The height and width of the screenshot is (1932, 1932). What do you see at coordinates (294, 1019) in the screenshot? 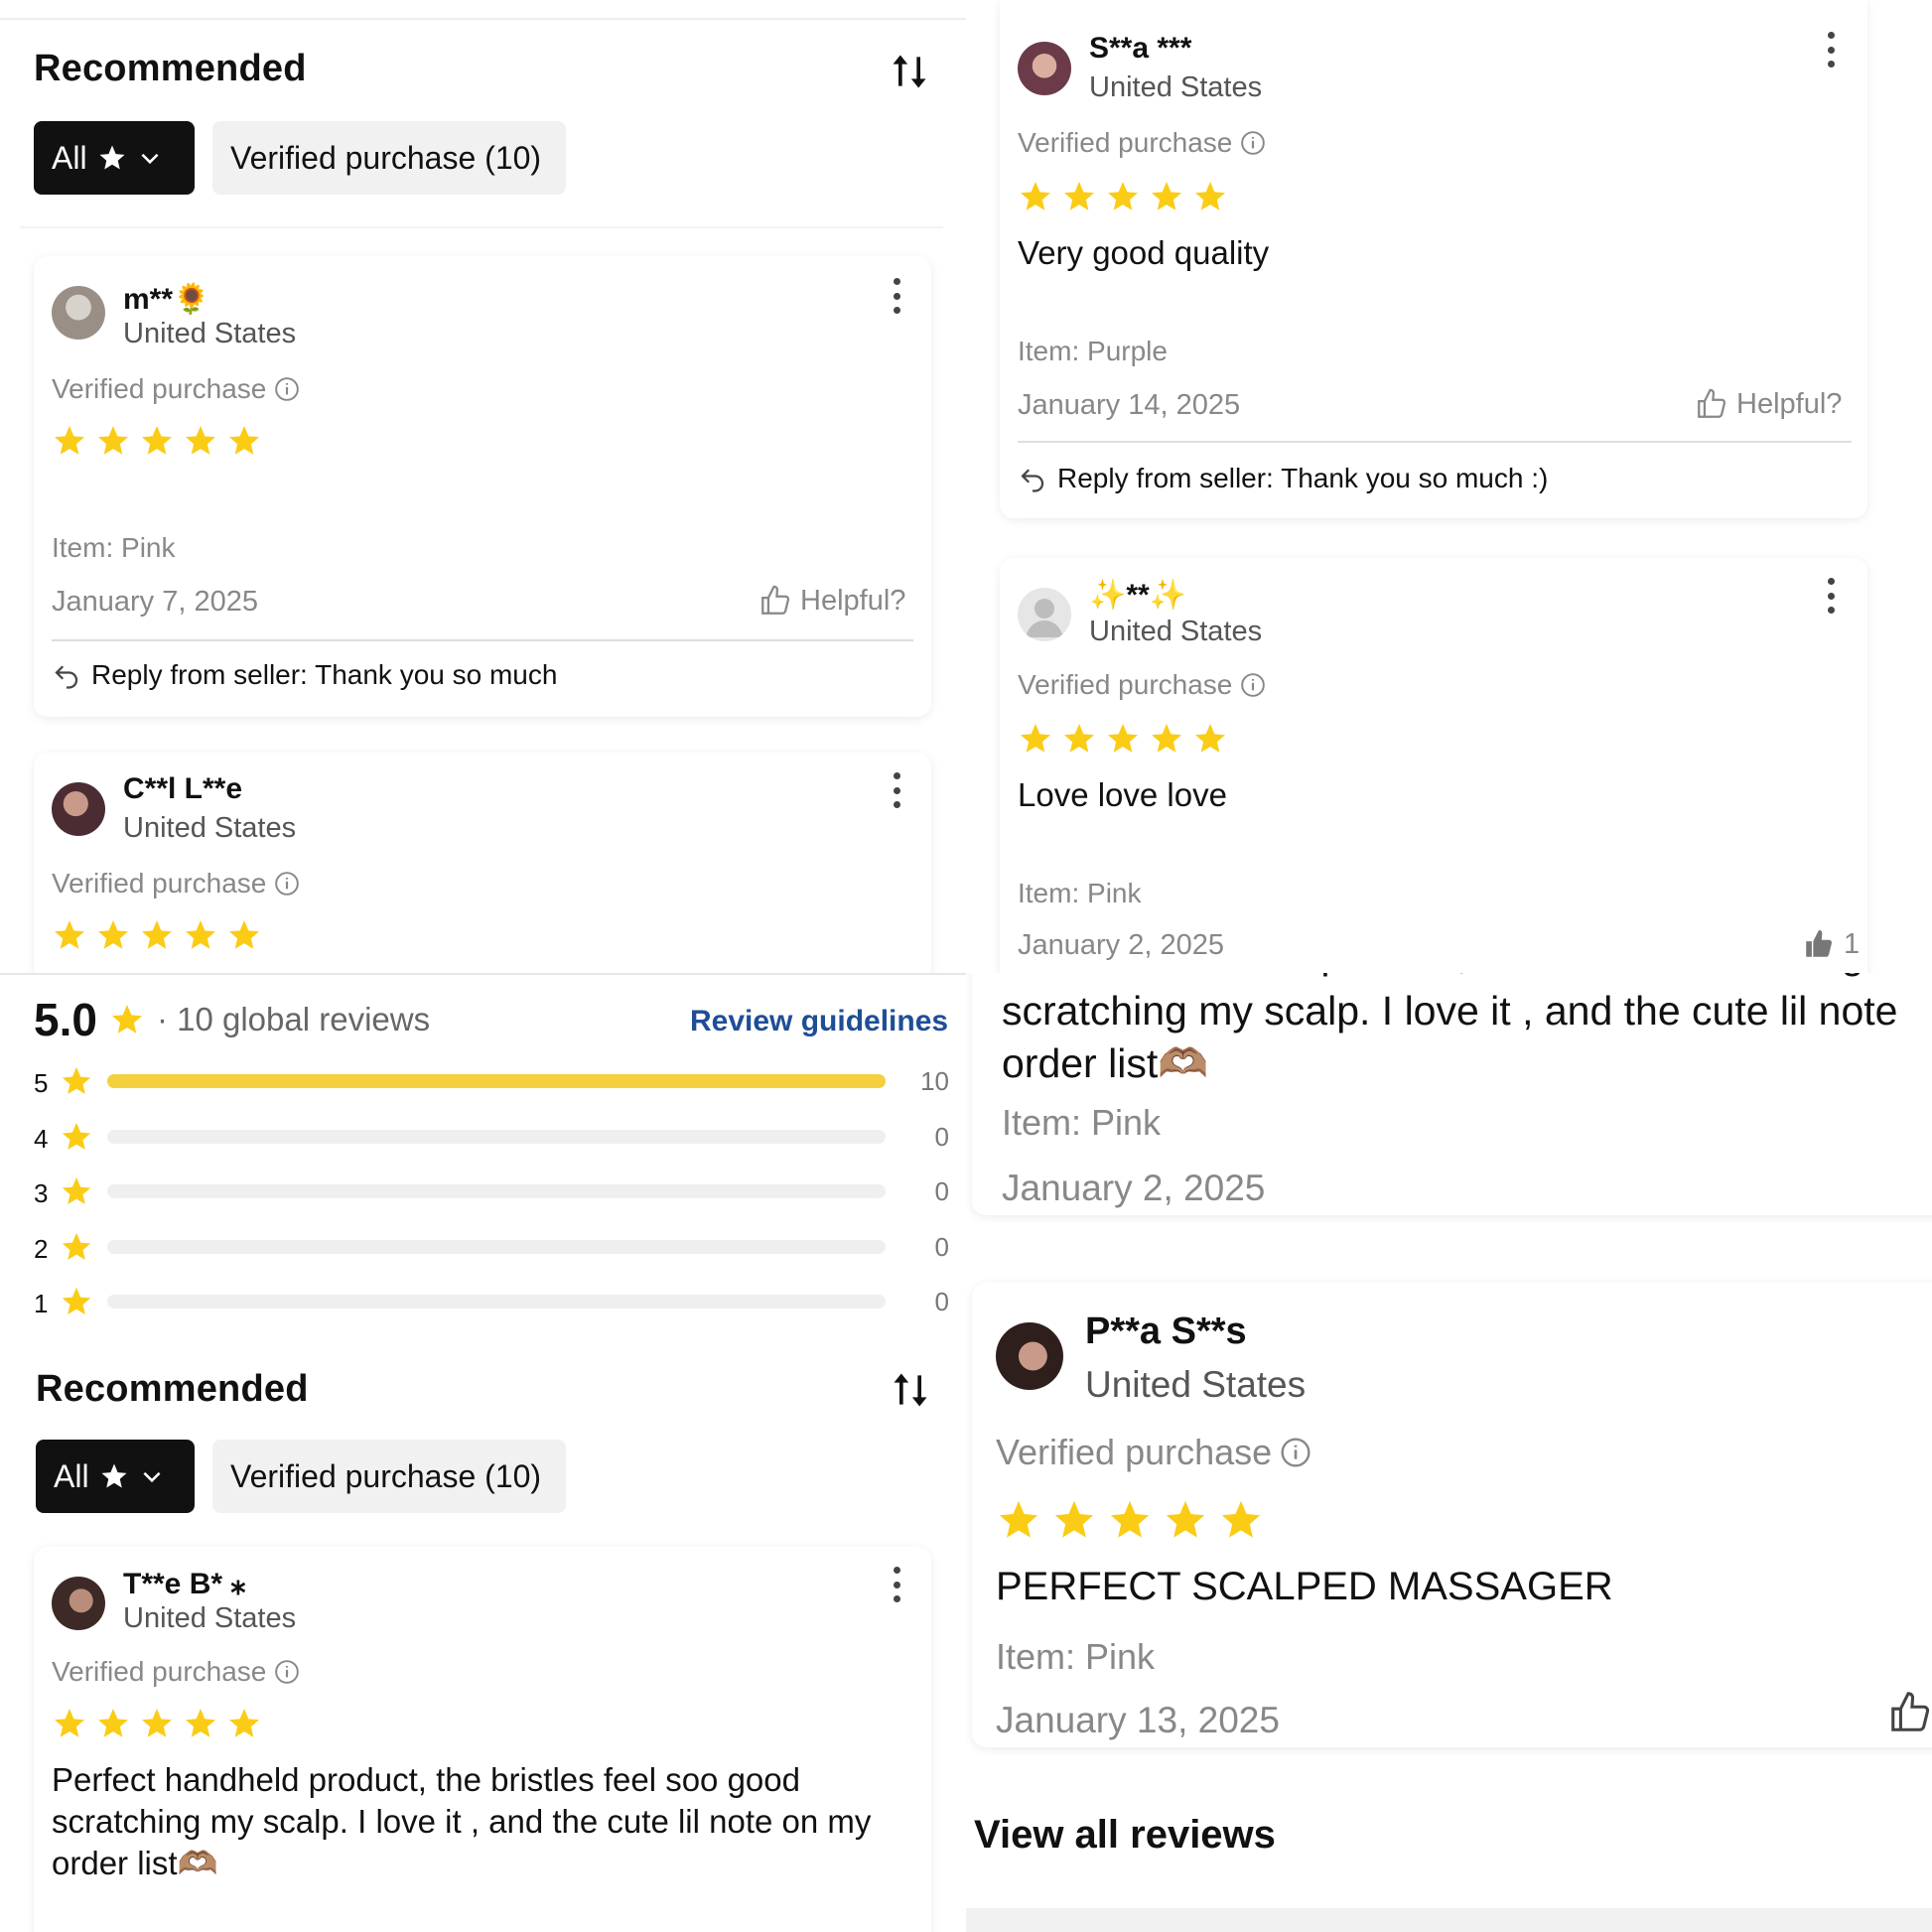
I see `global-reviews-count: · 10 global reviews` at bounding box center [294, 1019].